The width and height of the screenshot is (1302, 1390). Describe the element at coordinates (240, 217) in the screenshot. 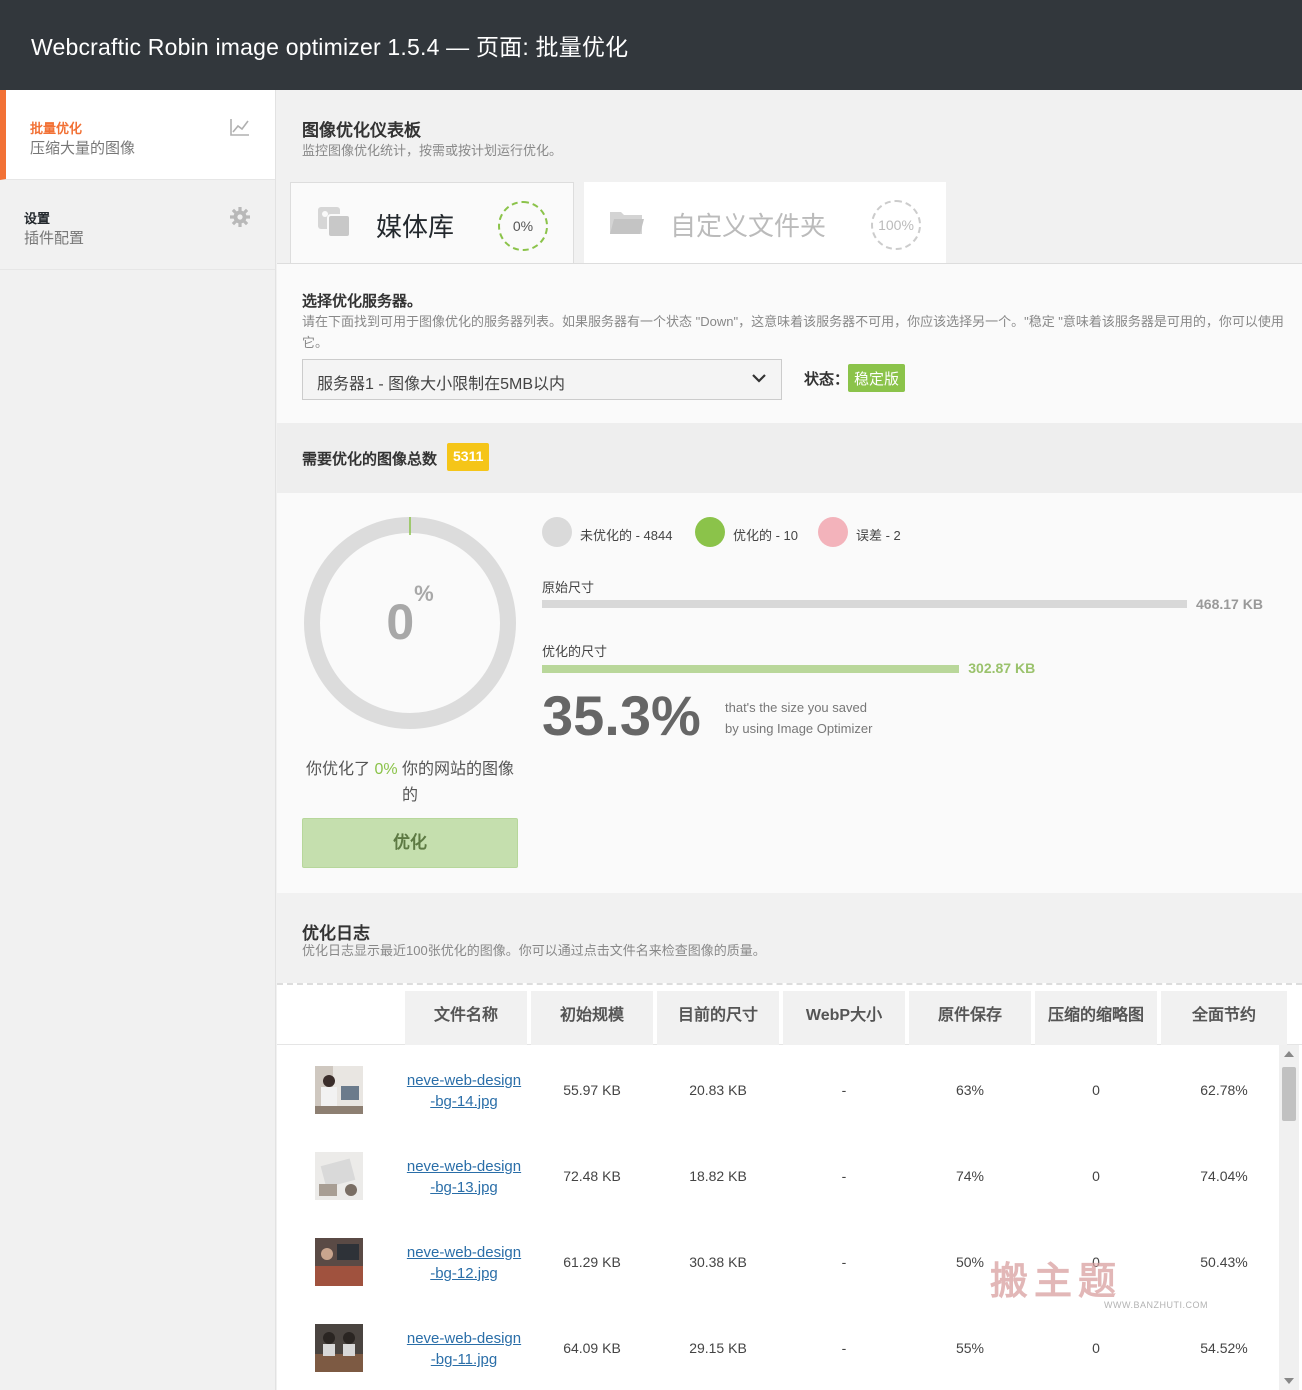

I see `gear-icon` at that location.